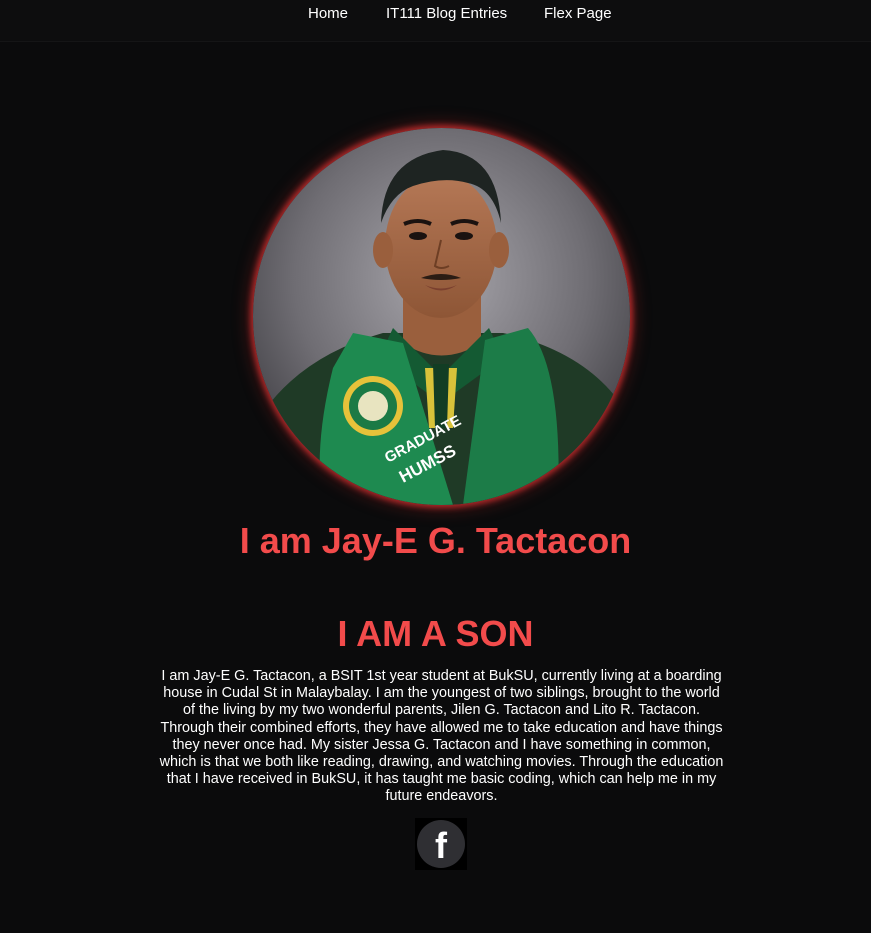  What do you see at coordinates (435, 540) in the screenshot?
I see `profile-name-heading: I am Jay-E G. Tactacon` at bounding box center [435, 540].